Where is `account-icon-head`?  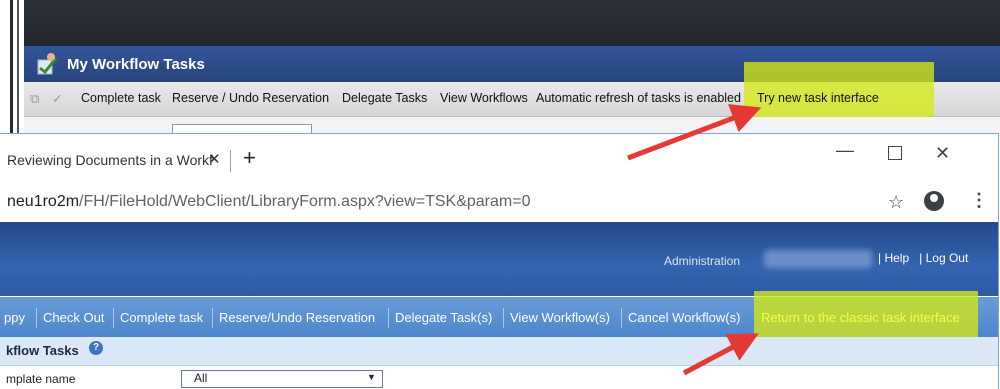 account-icon-head is located at coordinates (934, 198).